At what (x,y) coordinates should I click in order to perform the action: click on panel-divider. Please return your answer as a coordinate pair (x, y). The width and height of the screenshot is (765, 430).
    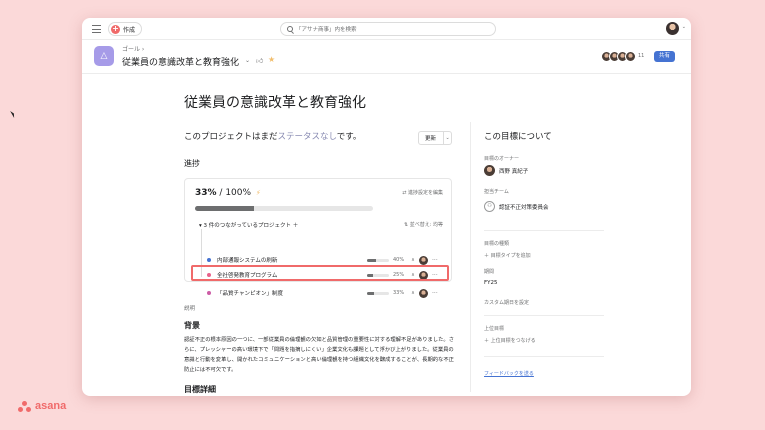
    Looking at the image, I should click on (470, 257).